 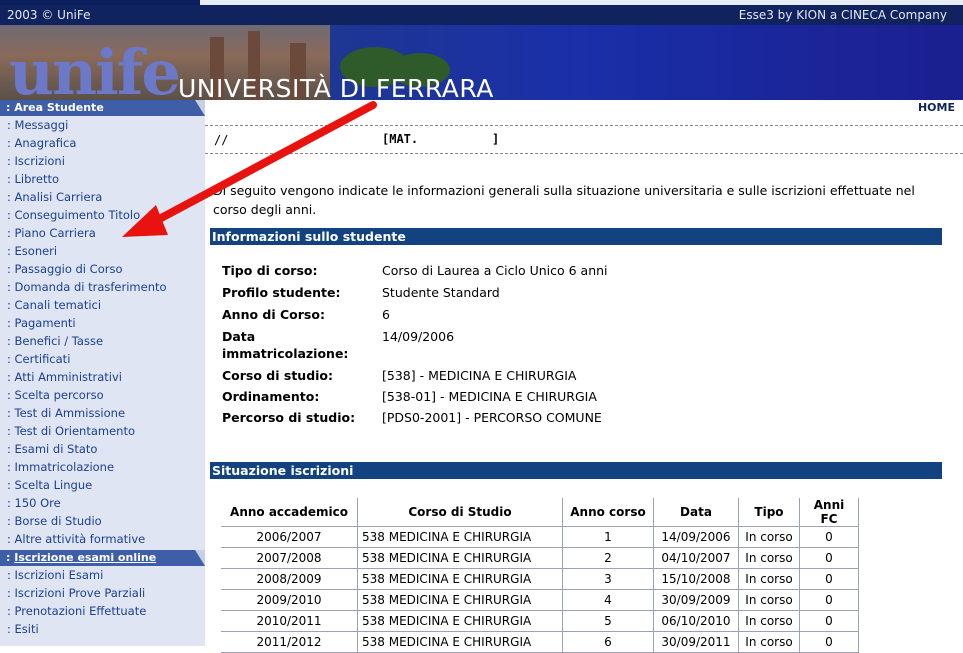 What do you see at coordinates (441, 292) in the screenshot?
I see `profilo-value: Studente Standard` at bounding box center [441, 292].